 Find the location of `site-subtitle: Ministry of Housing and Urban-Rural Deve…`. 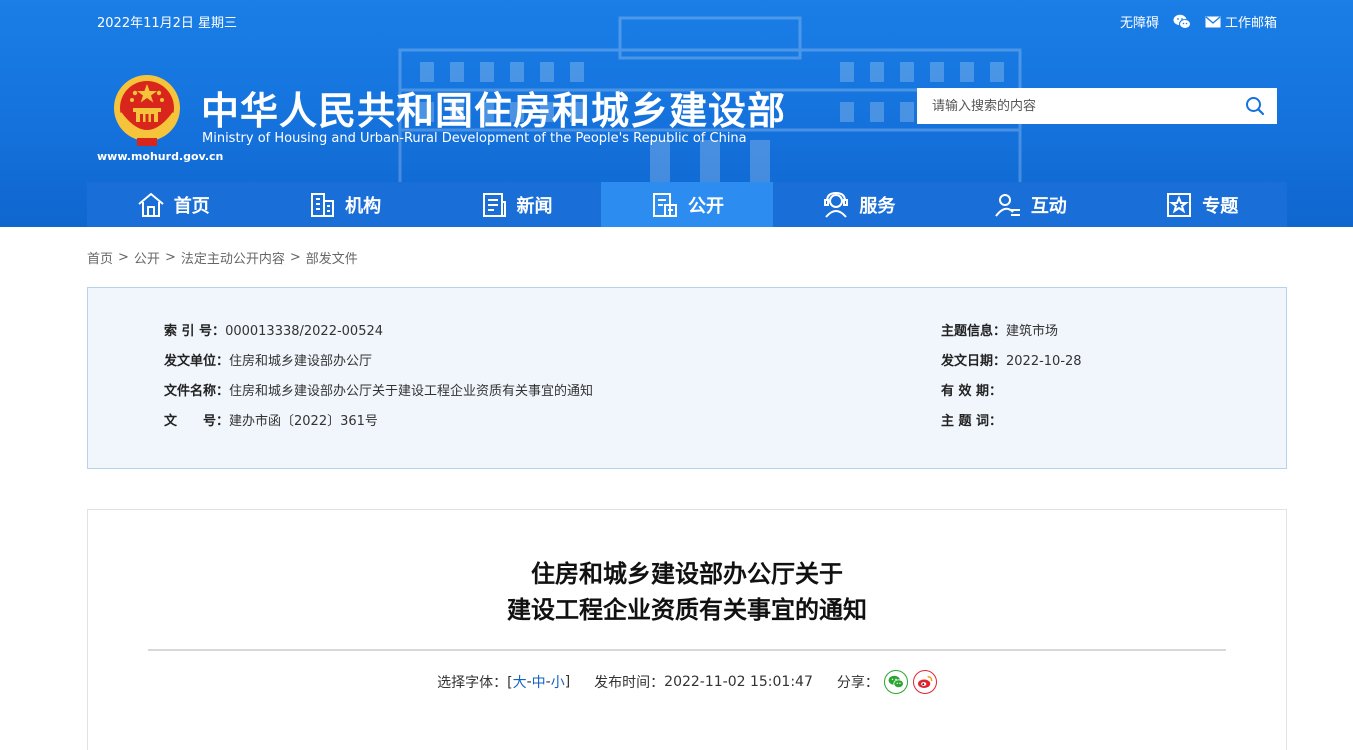

site-subtitle: Ministry of Housing and Urban-Rural Deve… is located at coordinates (474, 138).